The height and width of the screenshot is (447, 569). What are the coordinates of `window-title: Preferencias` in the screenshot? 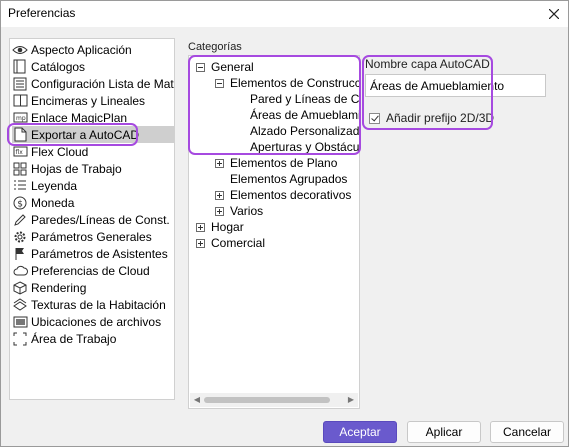 It's located at (42, 13).